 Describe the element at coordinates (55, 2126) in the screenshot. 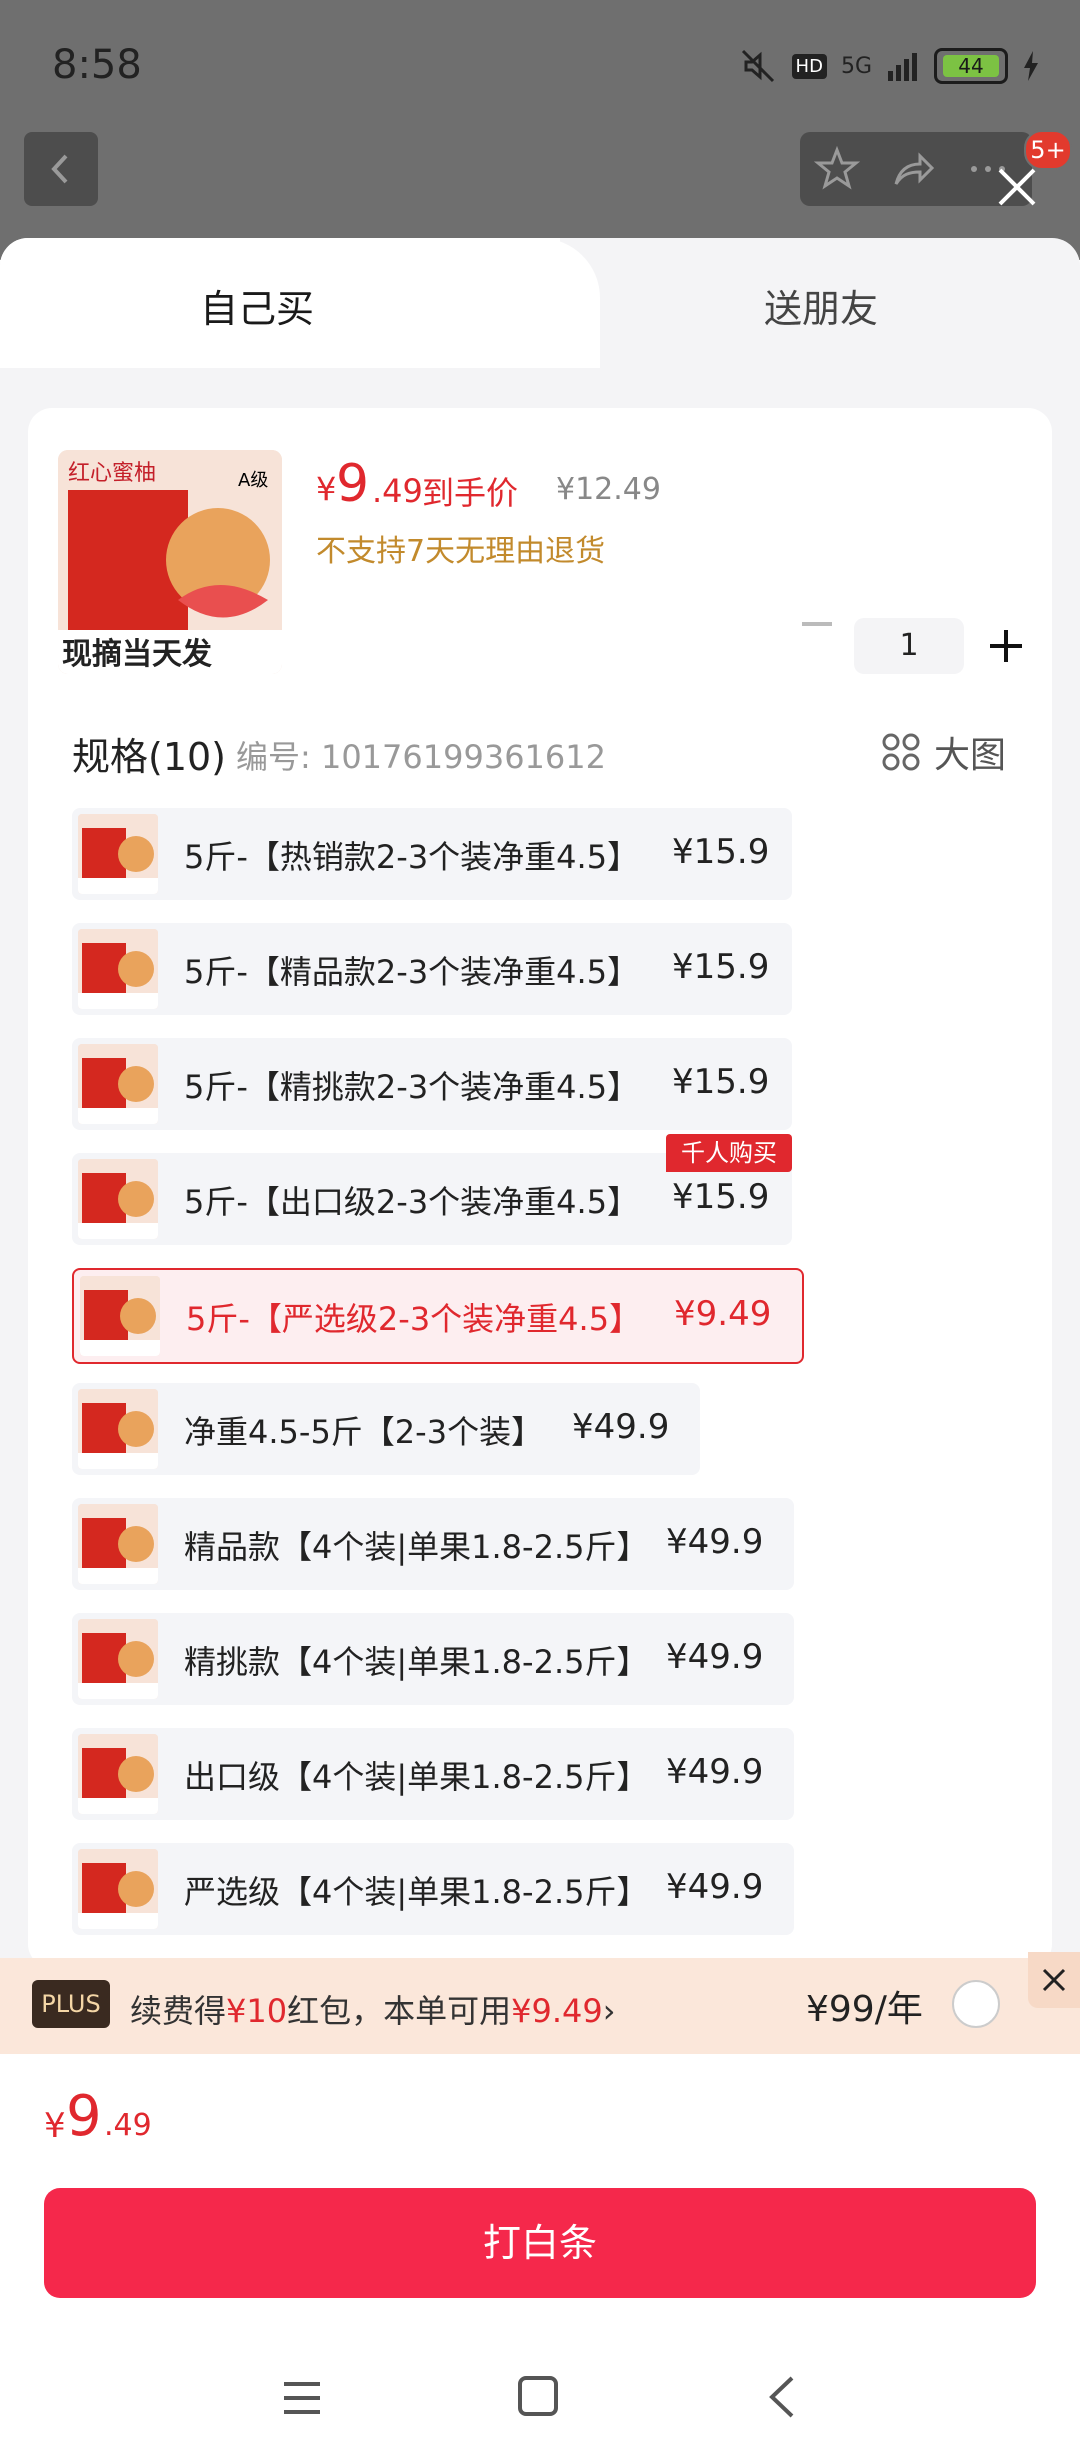

I see `total-currency: ¥` at that location.